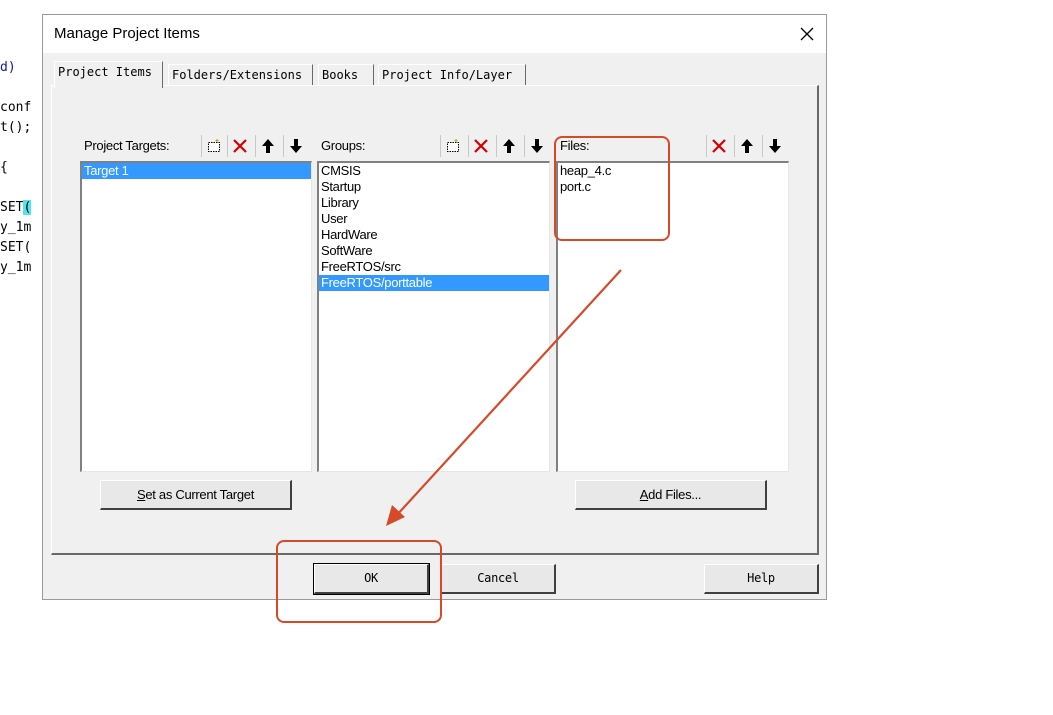  I want to click on annotation-arrow, so click(504, 397).